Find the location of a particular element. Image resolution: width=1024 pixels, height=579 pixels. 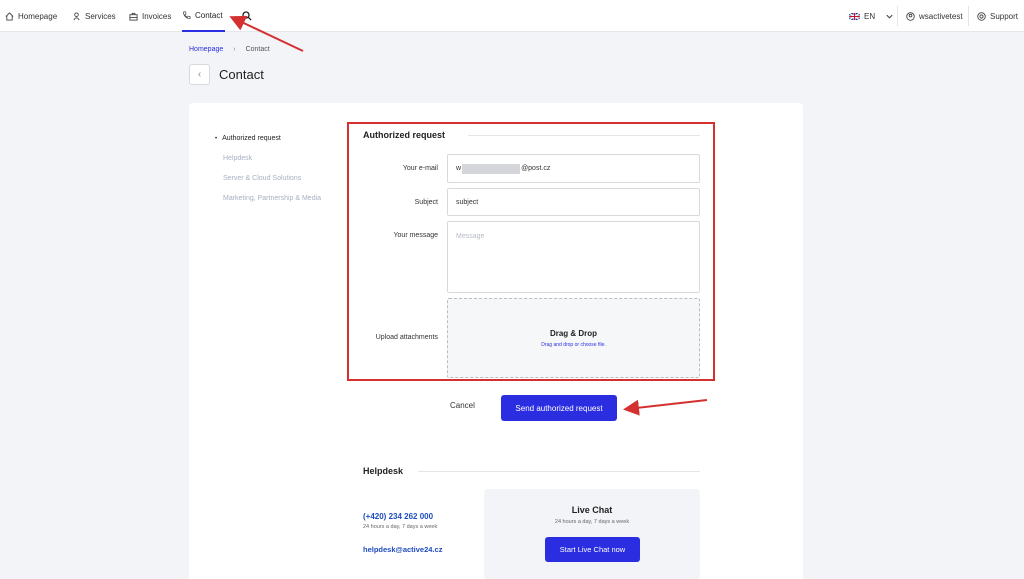

language-selector: EN is located at coordinates (871, 16).